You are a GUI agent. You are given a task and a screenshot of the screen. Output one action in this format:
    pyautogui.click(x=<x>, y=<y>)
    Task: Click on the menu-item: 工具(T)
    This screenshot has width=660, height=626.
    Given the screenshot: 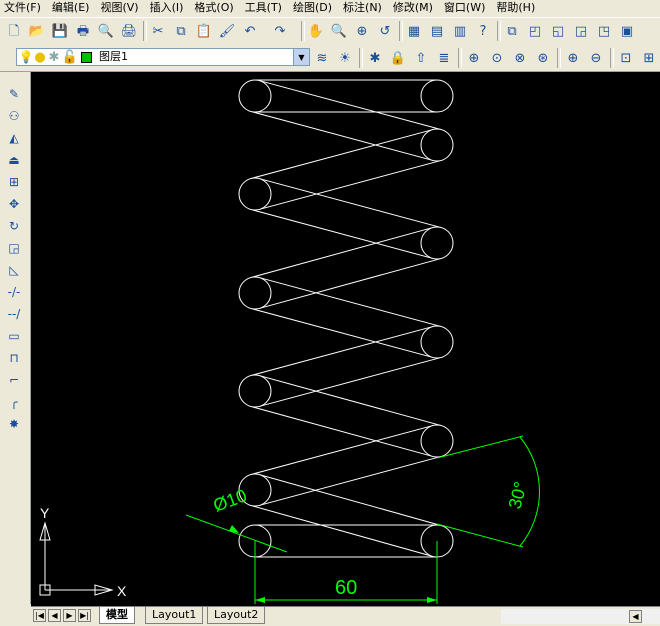 What is the action you would take?
    pyautogui.click(x=265, y=8)
    